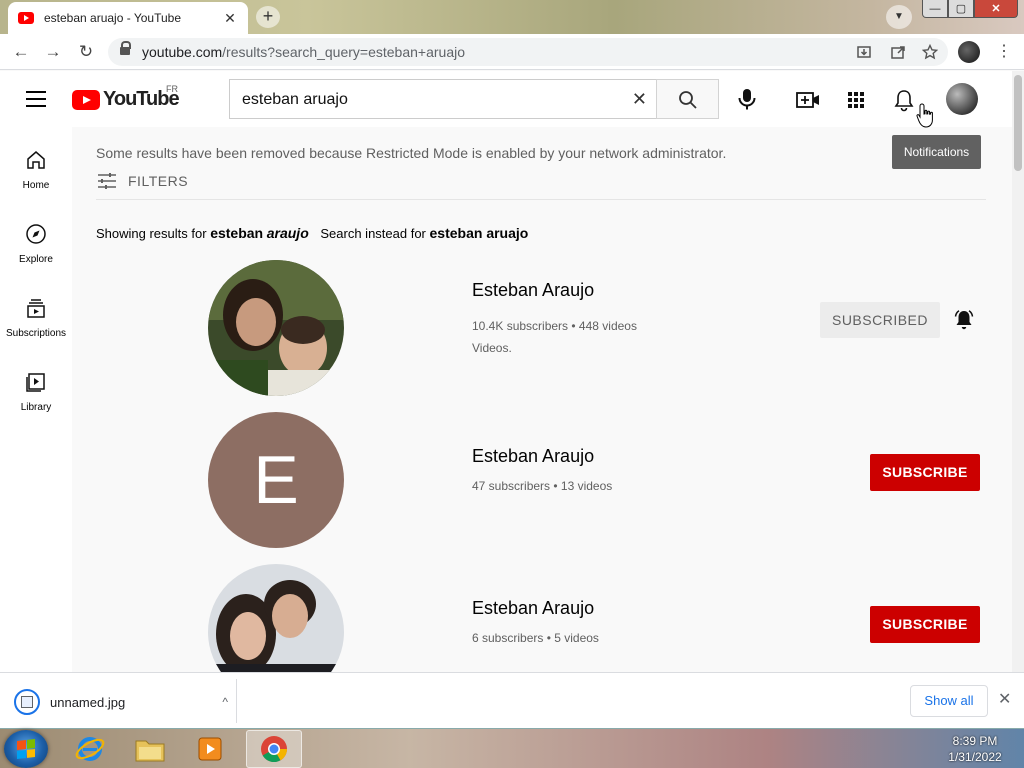  I want to click on share-icon, so click(898, 52).